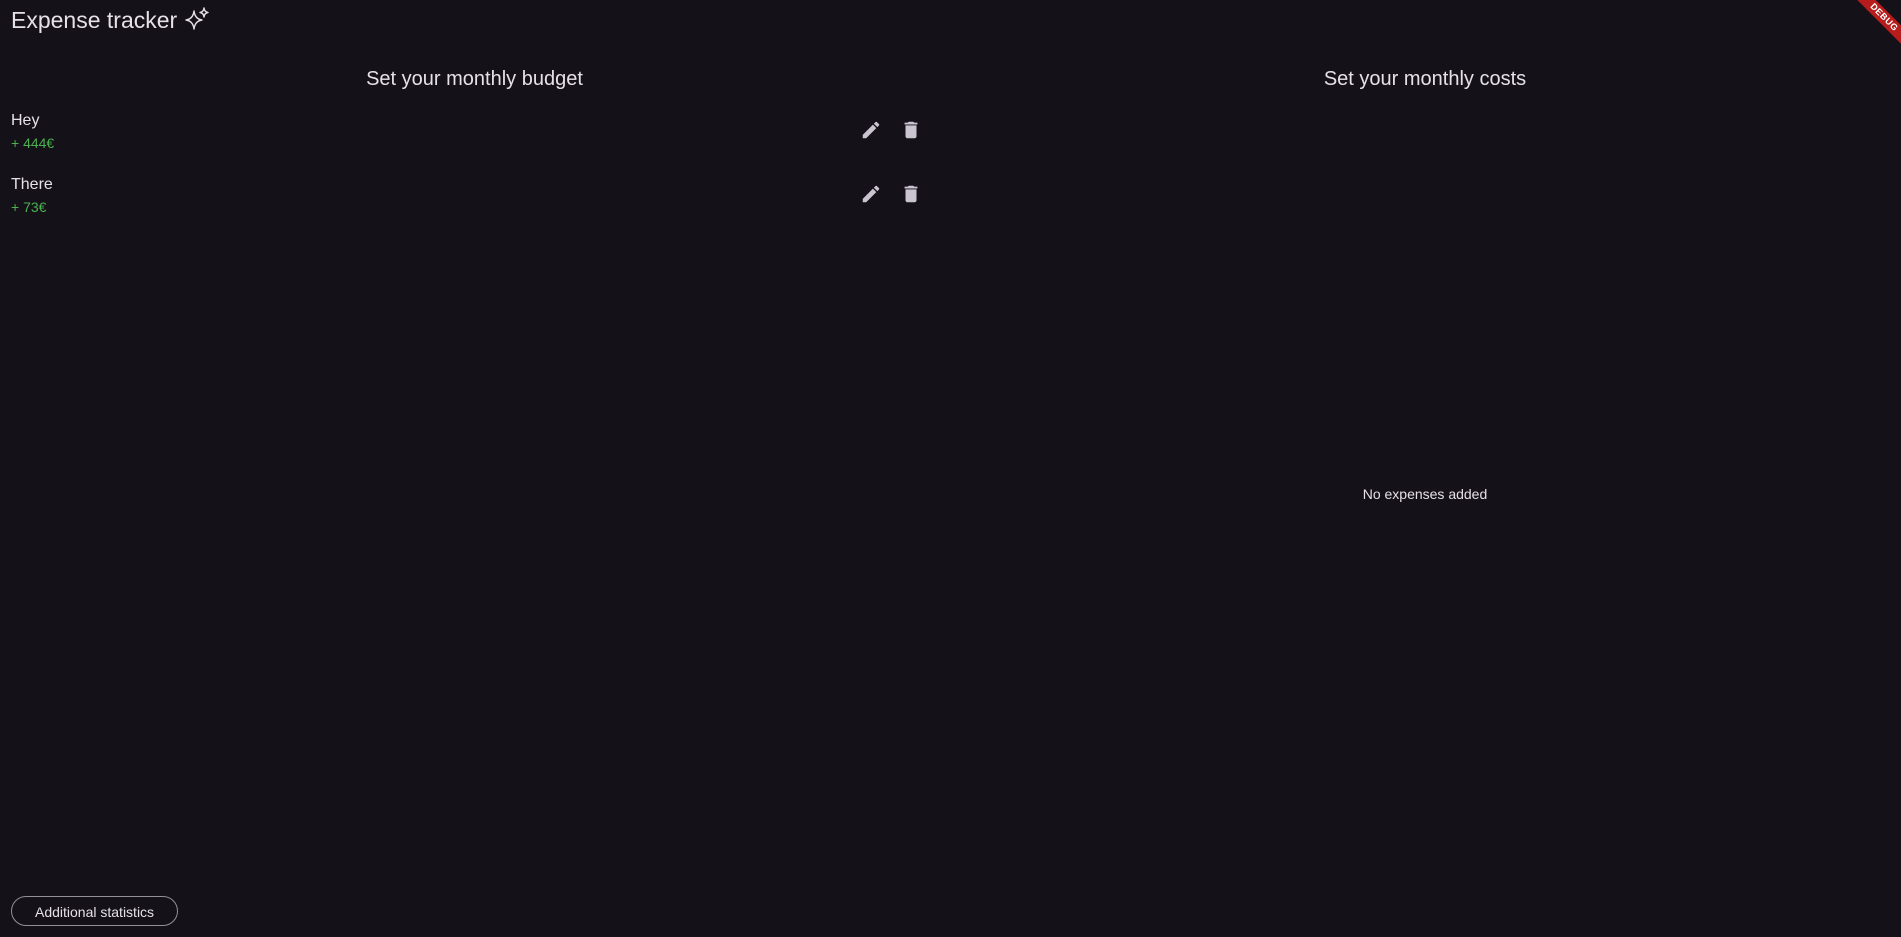 The height and width of the screenshot is (937, 1901). I want to click on debug-banner: DEBUG, so click(1871, 30).